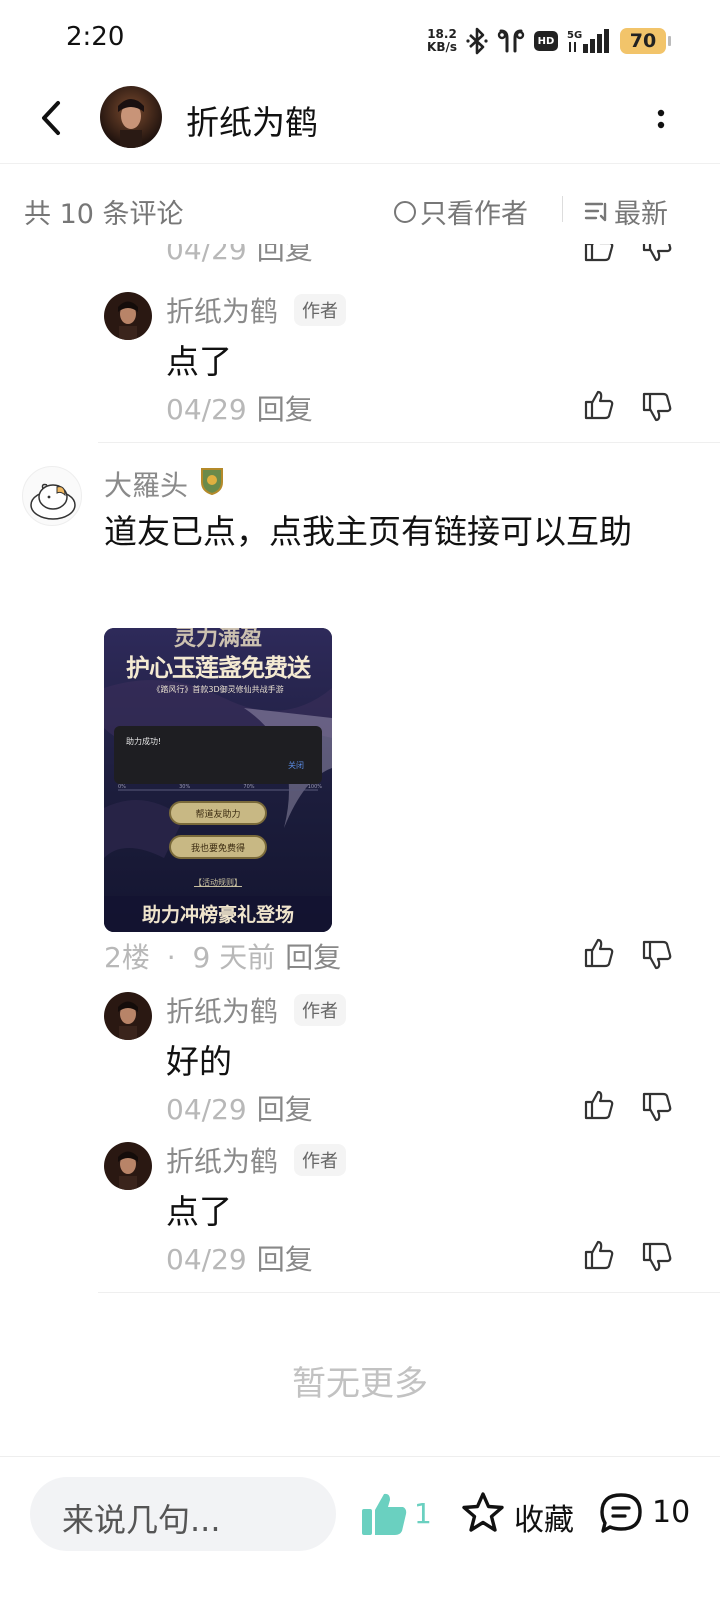 The image size is (720, 1602). Describe the element at coordinates (95, 37) in the screenshot. I see `status-time: 2:20` at that location.